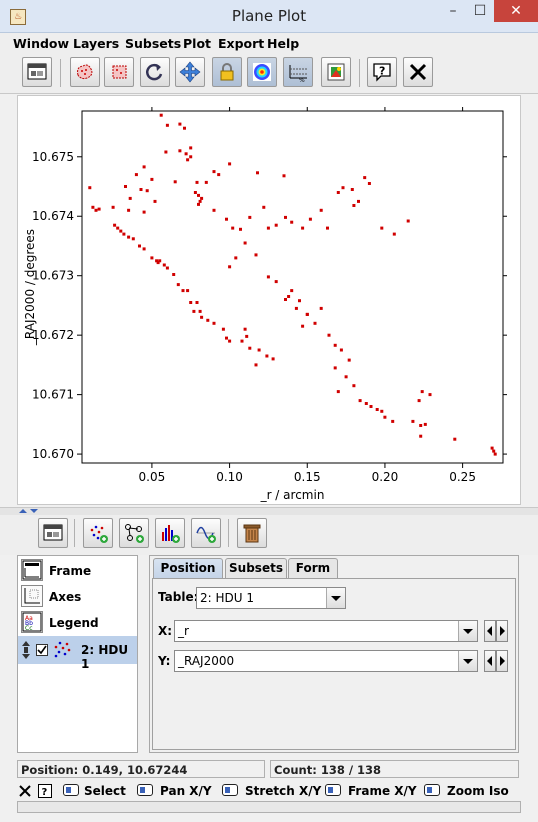  What do you see at coordinates (269, 807) in the screenshot?
I see `horizontal-scrollbar` at bounding box center [269, 807].